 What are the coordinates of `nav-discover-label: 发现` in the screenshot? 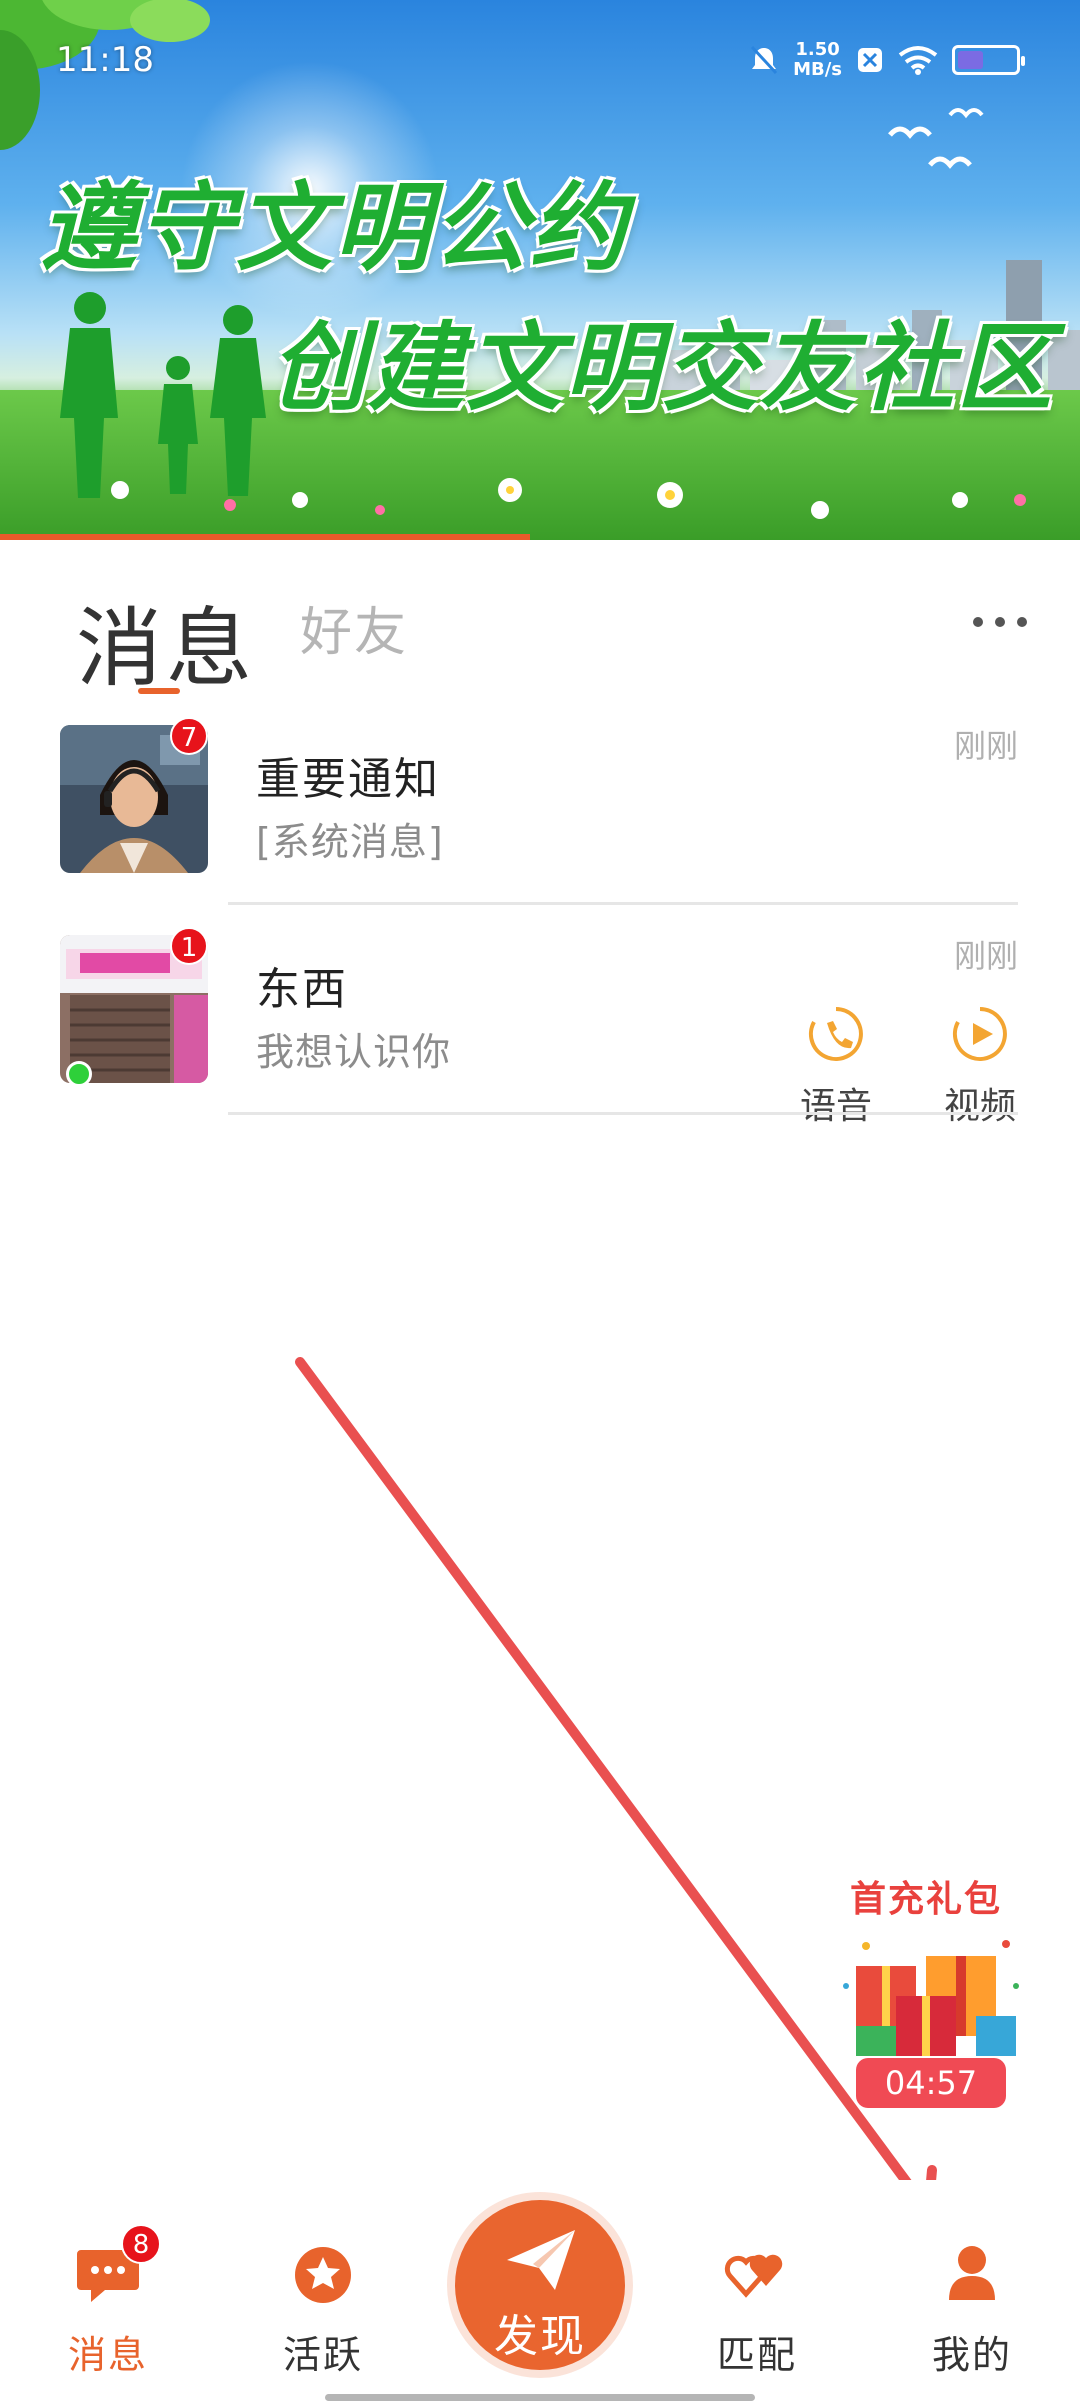 It's located at (540, 2336).